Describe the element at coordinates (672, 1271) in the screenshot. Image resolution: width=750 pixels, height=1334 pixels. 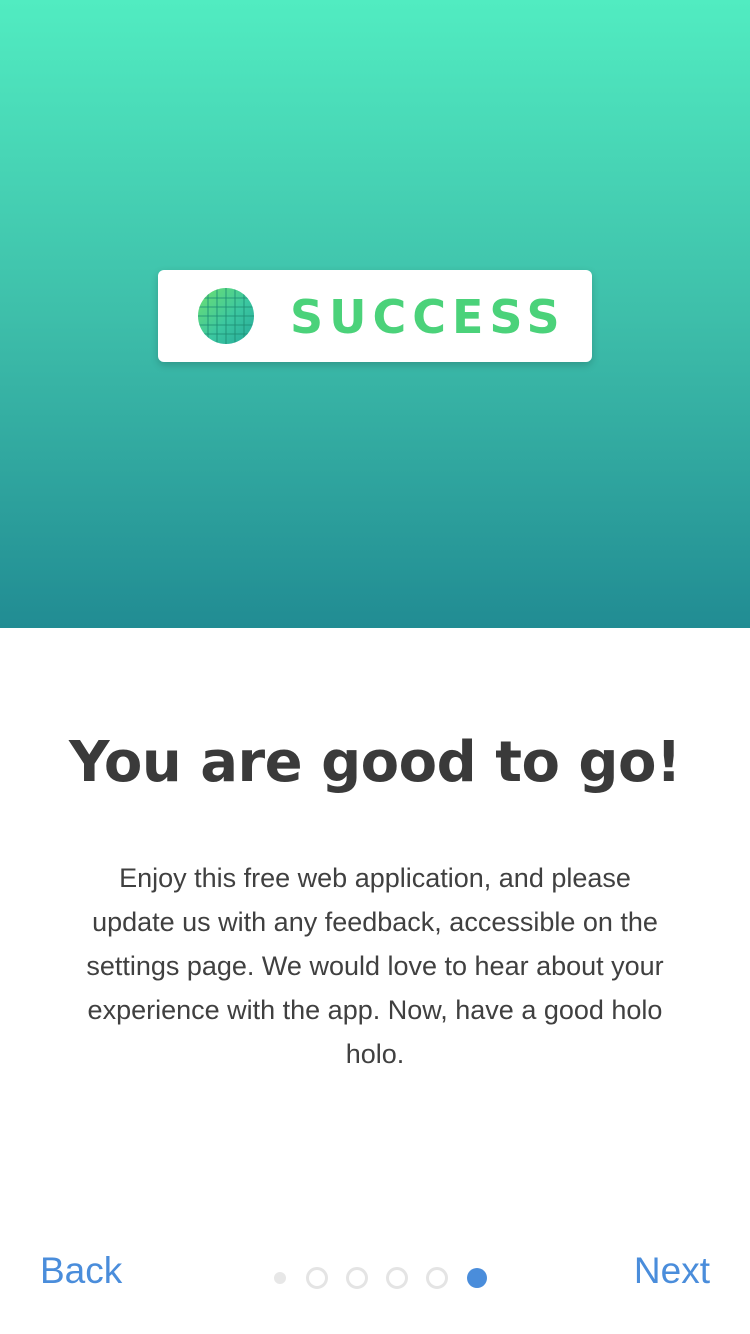
I see `next-button: Next` at that location.